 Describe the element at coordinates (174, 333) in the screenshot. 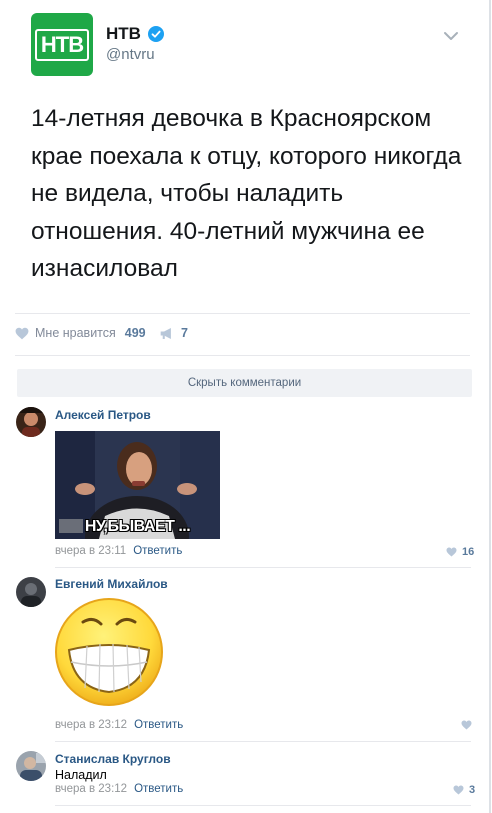

I see `share-button: 7` at that location.